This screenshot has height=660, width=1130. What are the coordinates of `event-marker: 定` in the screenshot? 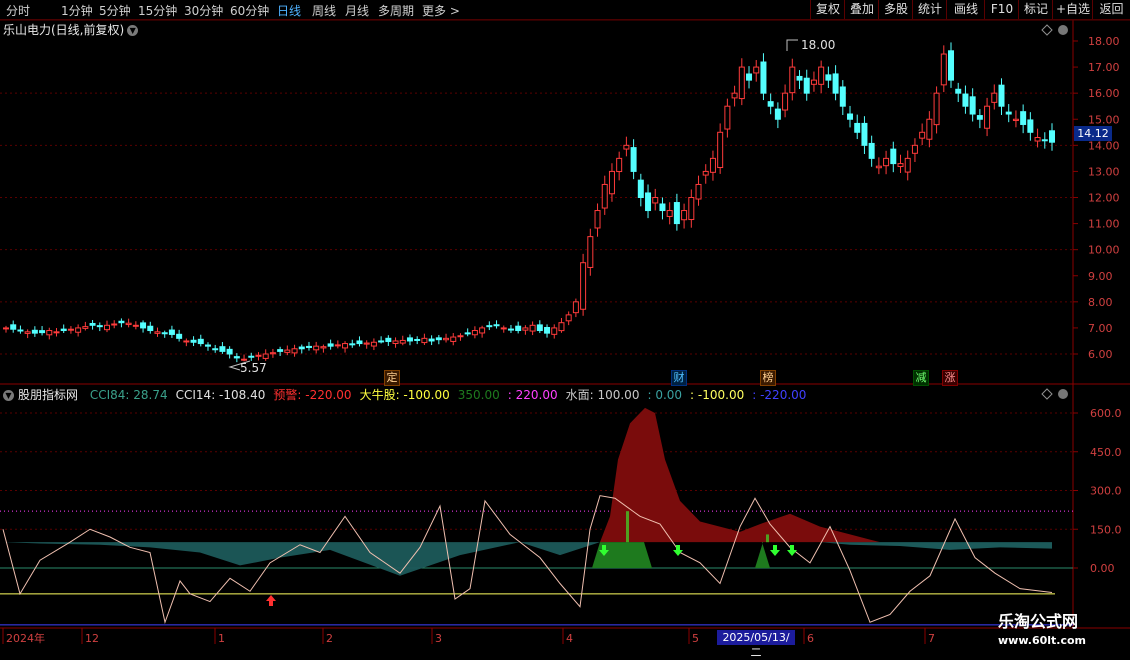 It's located at (392, 378).